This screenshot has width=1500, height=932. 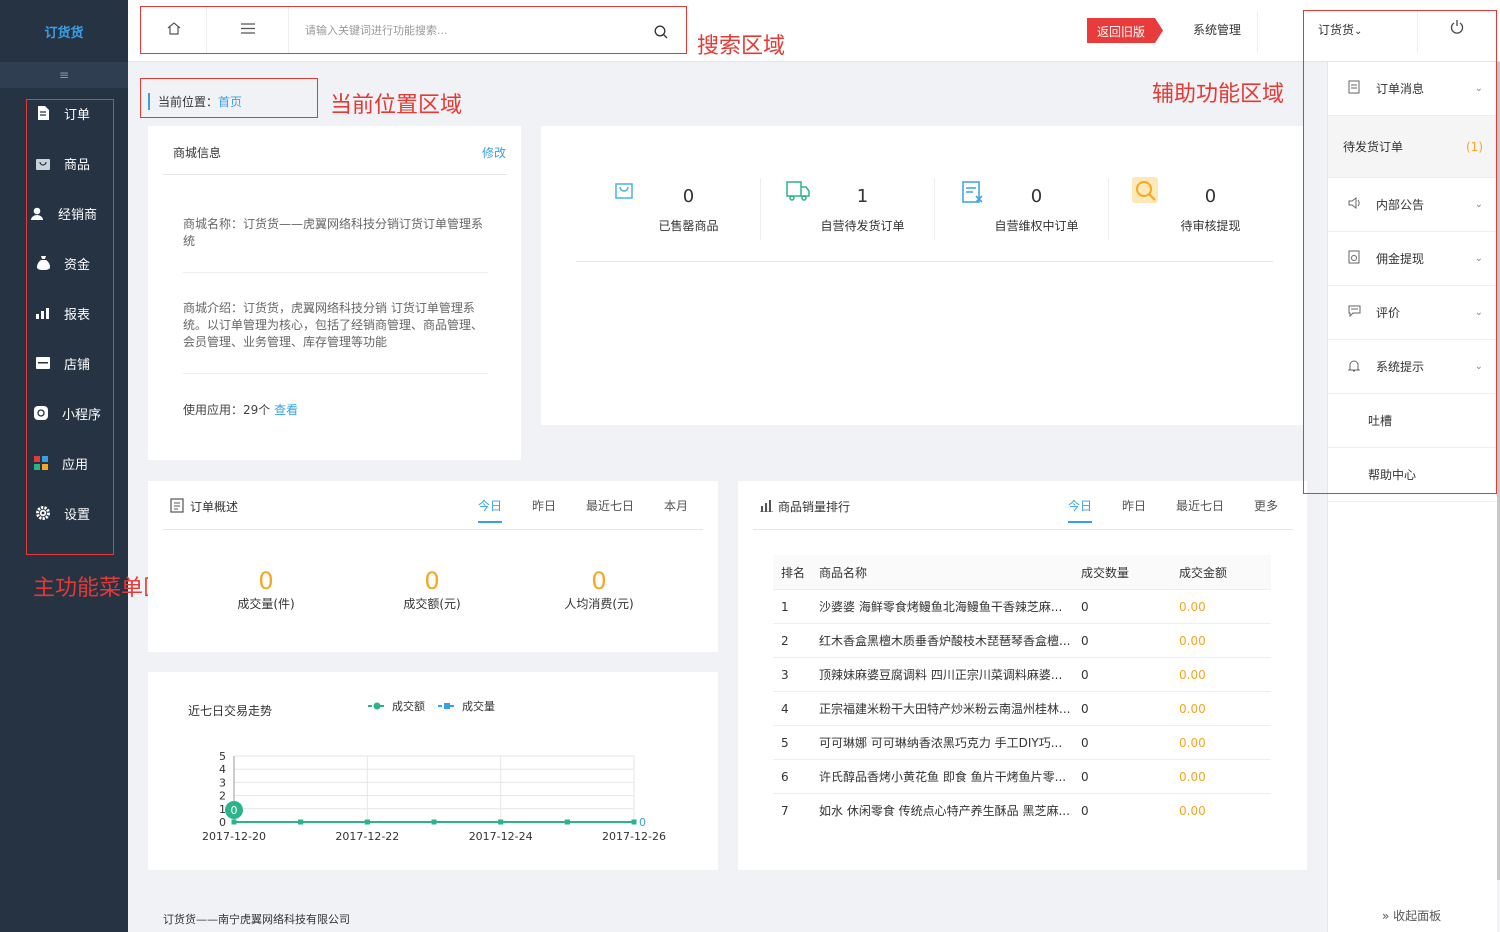 I want to click on sidebar-collapse-icon: ≡, so click(x=64, y=75).